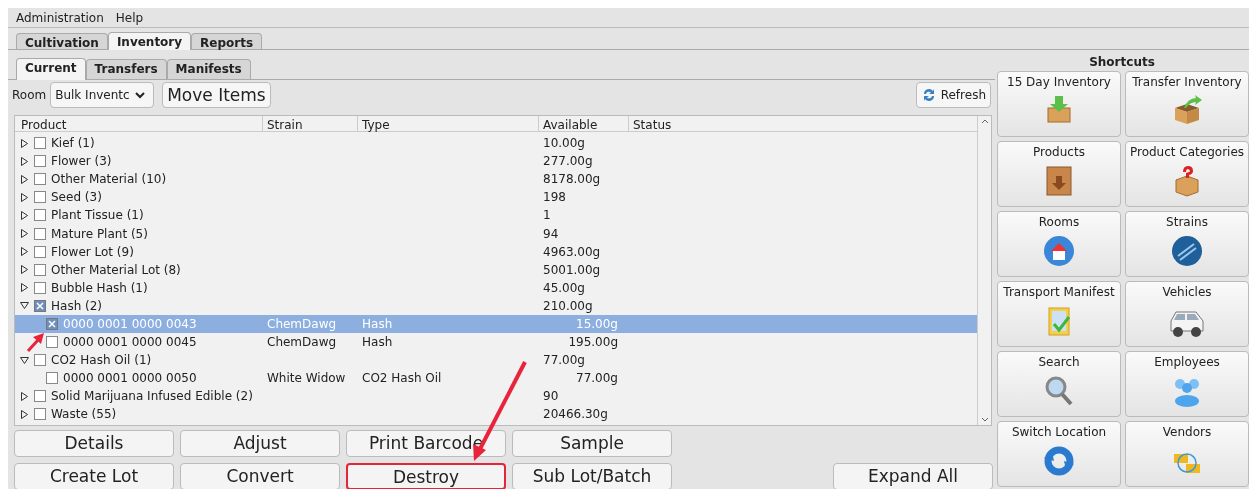  What do you see at coordinates (1187, 244) in the screenshot?
I see `shortcut-button: Strains` at bounding box center [1187, 244].